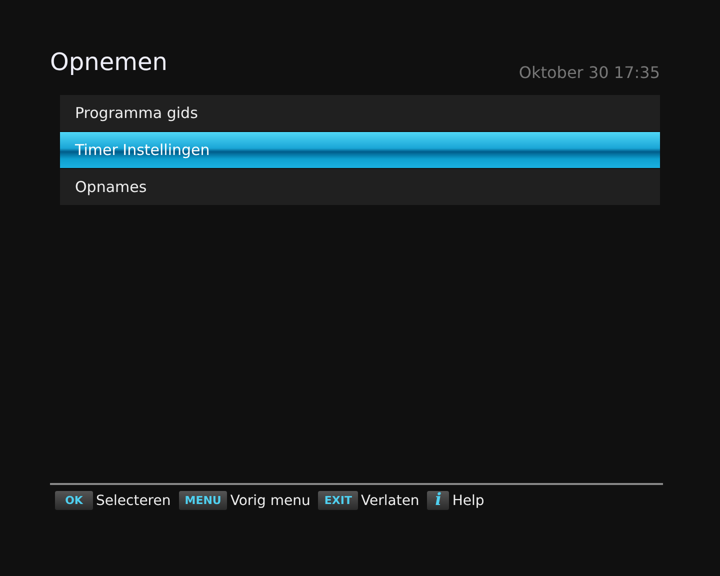 The height and width of the screenshot is (576, 720). I want to click on remote-key: EXIT, so click(338, 500).